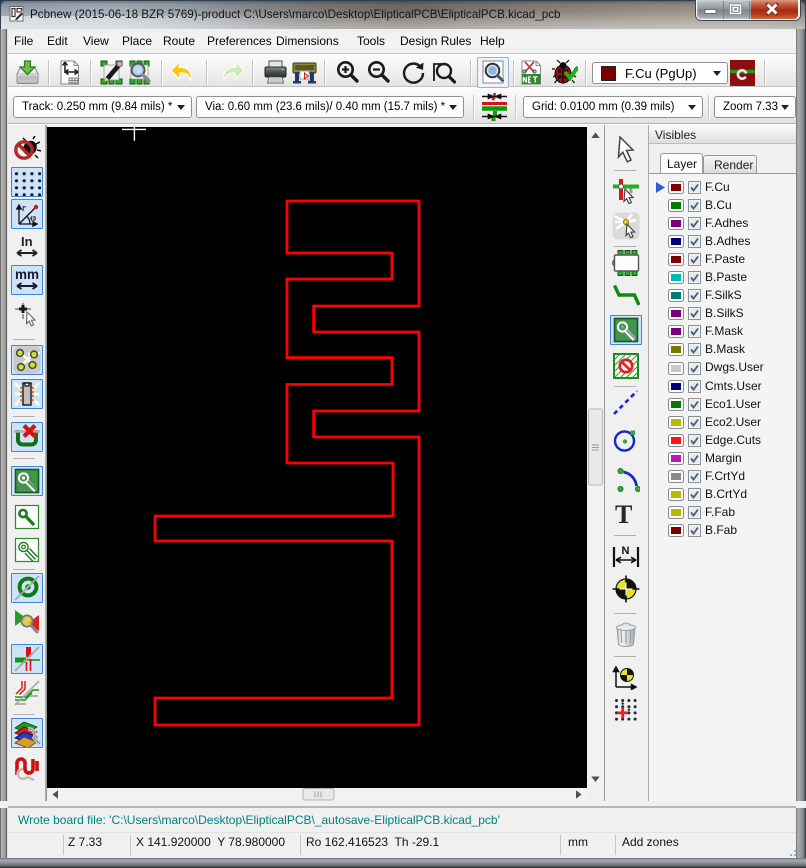  What do you see at coordinates (623, 514) in the screenshot?
I see `svg-text: T` at bounding box center [623, 514].